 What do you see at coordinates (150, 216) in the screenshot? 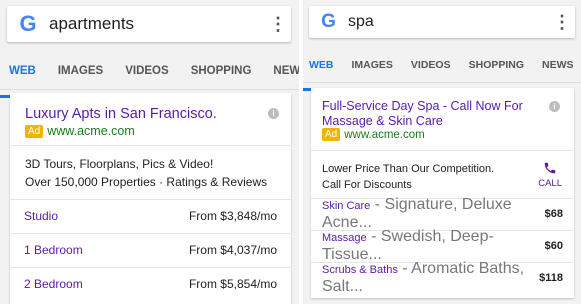
I see `sitelink-row: Studio From $3,848/mo` at bounding box center [150, 216].